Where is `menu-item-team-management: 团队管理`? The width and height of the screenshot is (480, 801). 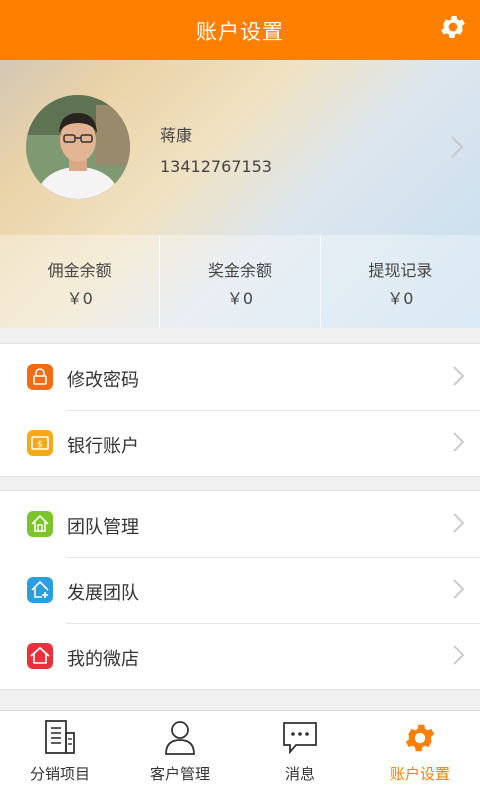
menu-item-team-management: 团队管理 is located at coordinates (240, 524).